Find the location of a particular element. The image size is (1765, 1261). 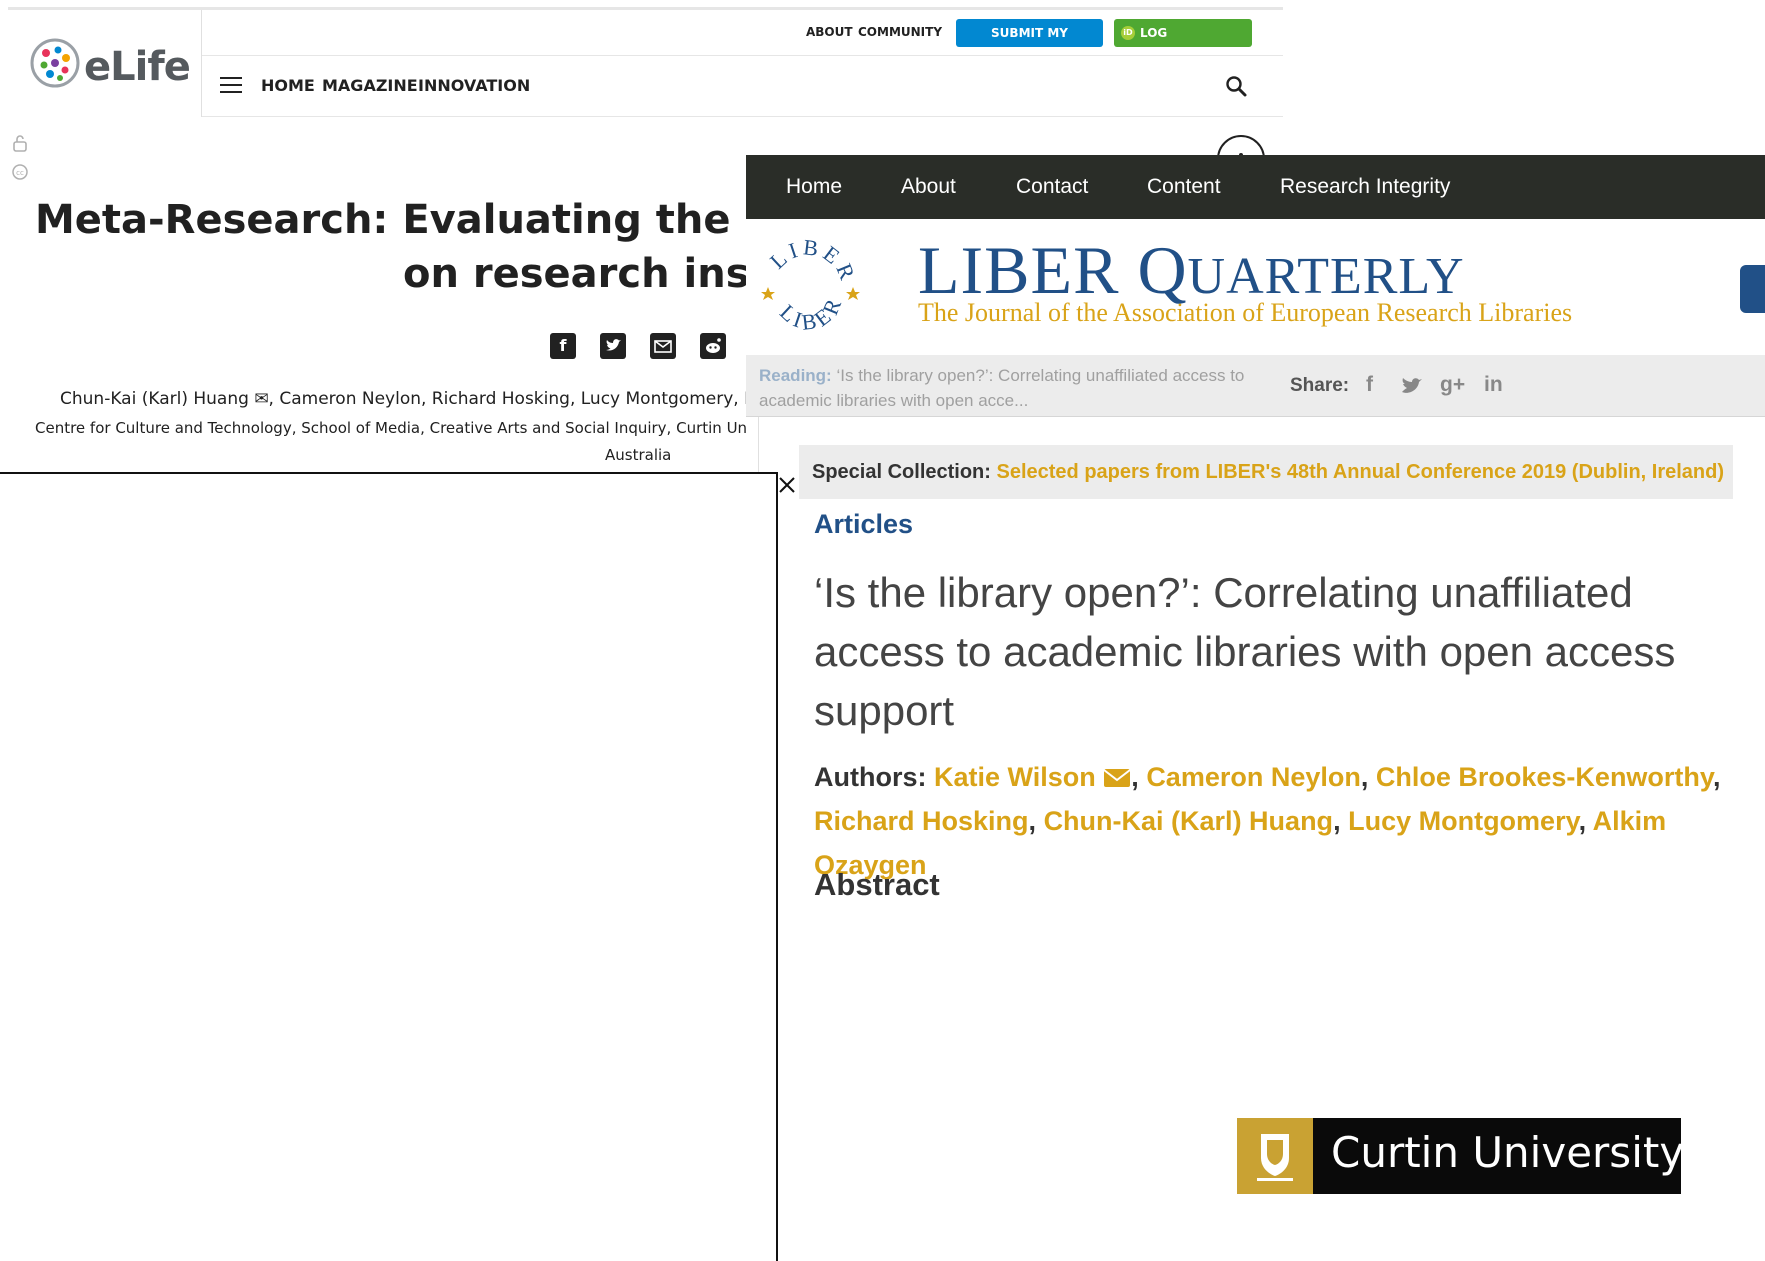

open-access-icon is located at coordinates (20, 143).